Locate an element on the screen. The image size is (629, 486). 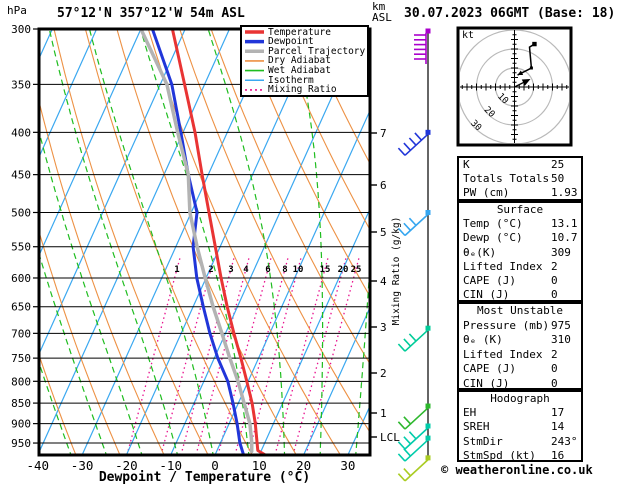
pressure-tick-label: 450 is located at coordinates (21, 175).